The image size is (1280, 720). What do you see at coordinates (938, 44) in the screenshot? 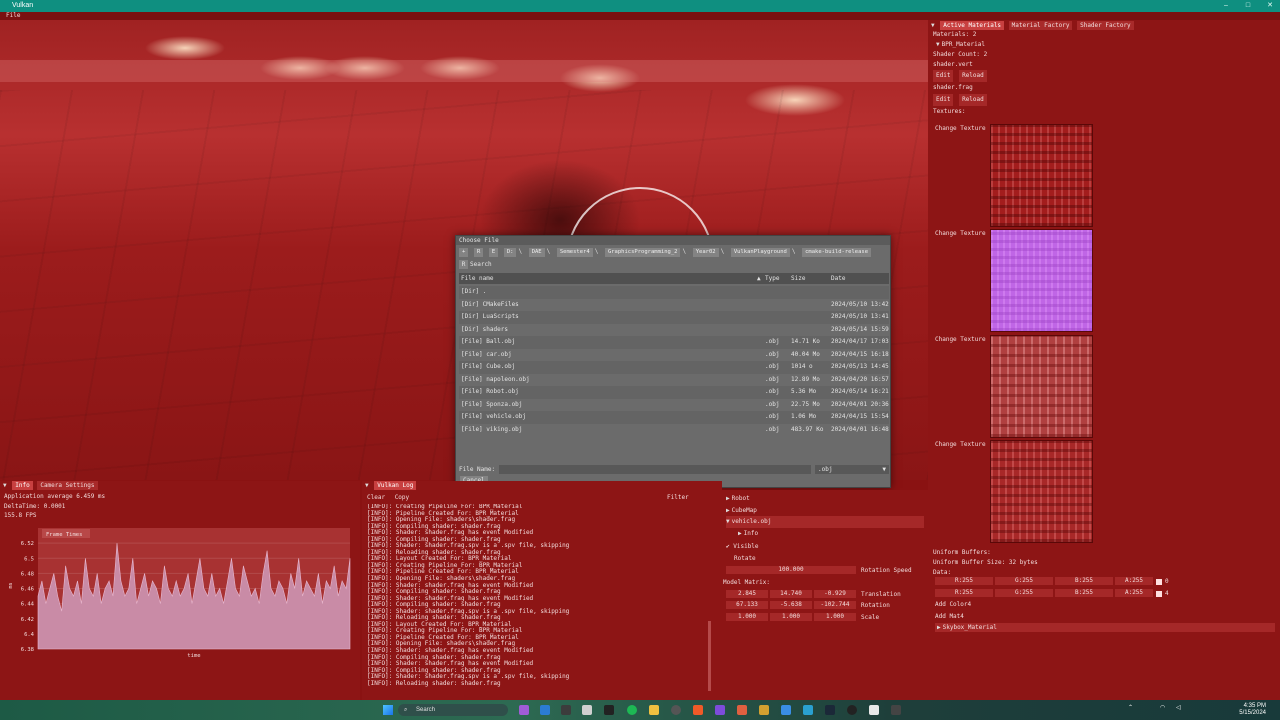
I see `expand-arrow-icon: ▼` at bounding box center [938, 44].